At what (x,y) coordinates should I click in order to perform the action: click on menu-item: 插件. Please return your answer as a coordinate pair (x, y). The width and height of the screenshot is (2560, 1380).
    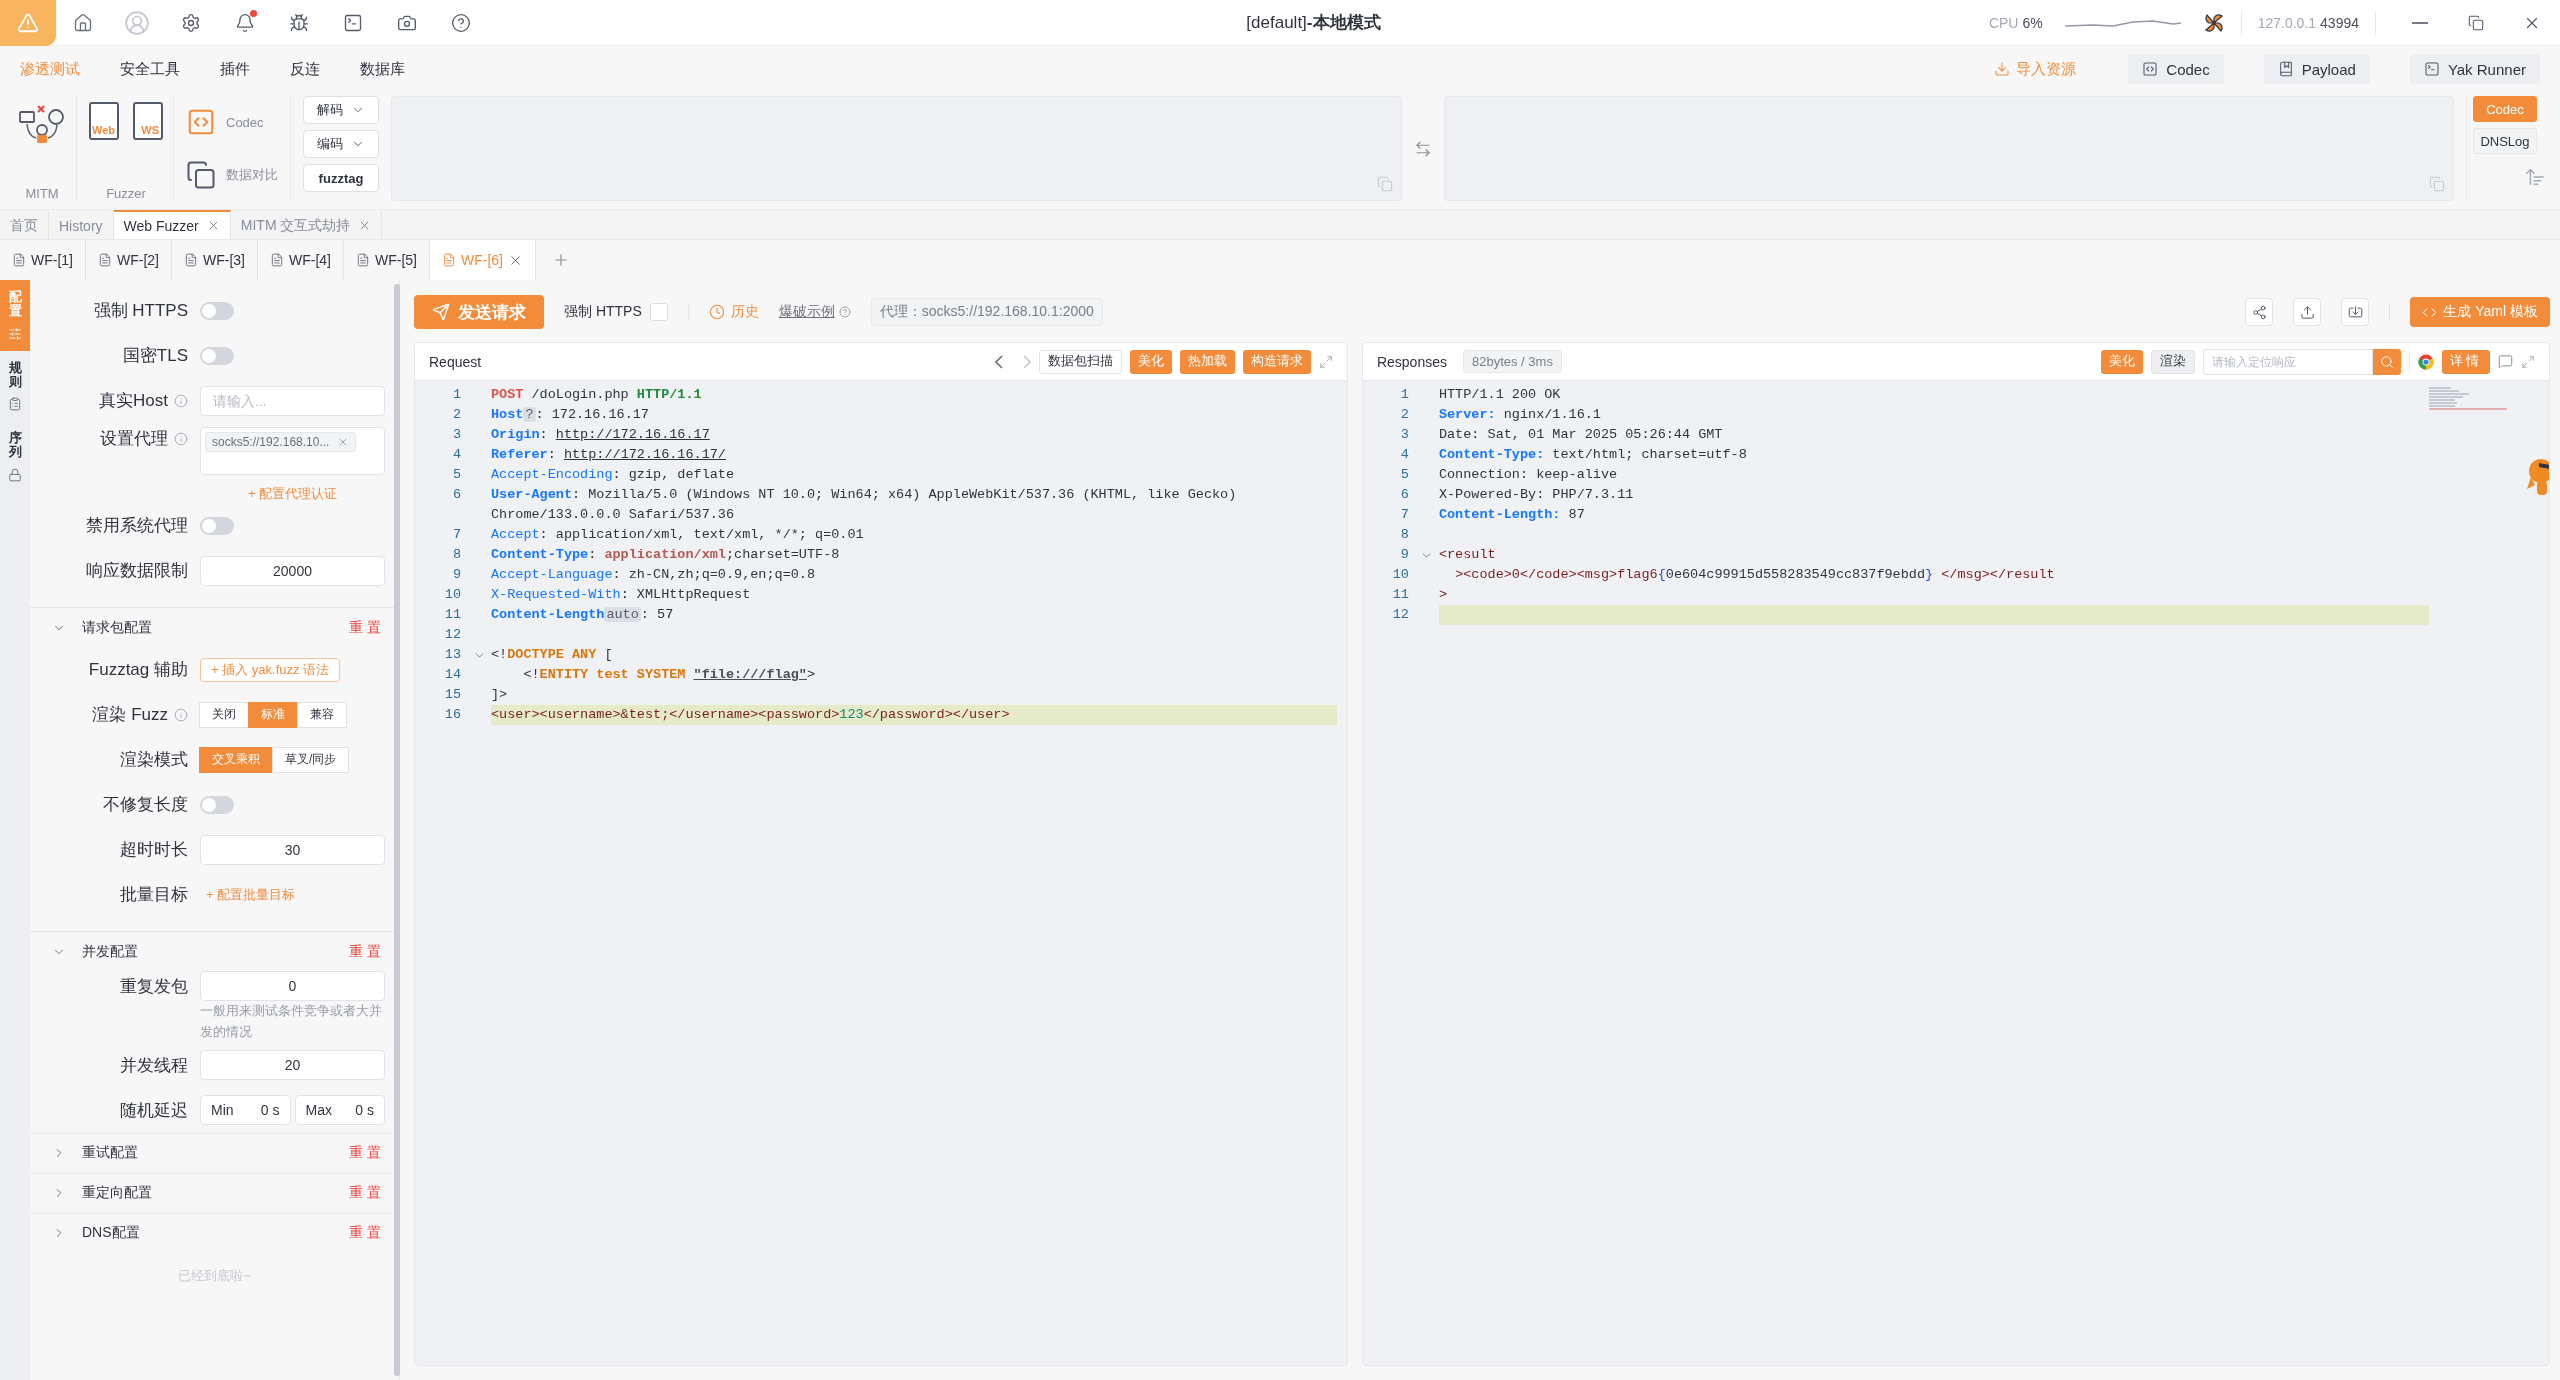
    Looking at the image, I should click on (235, 69).